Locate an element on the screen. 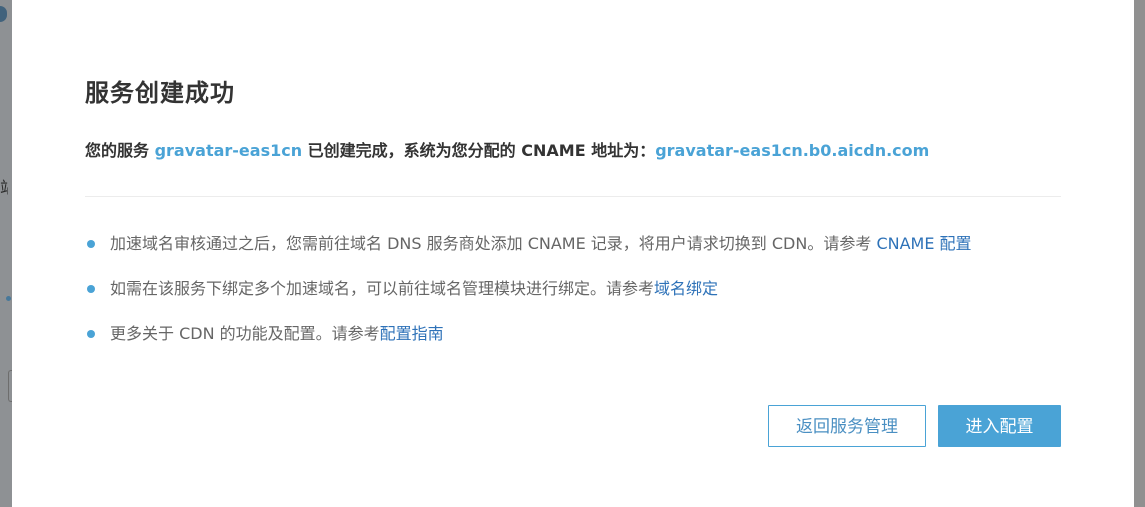  note-item: 更多关于 CDN 的功能及配置。请参考配置指南 is located at coordinates (528, 334).